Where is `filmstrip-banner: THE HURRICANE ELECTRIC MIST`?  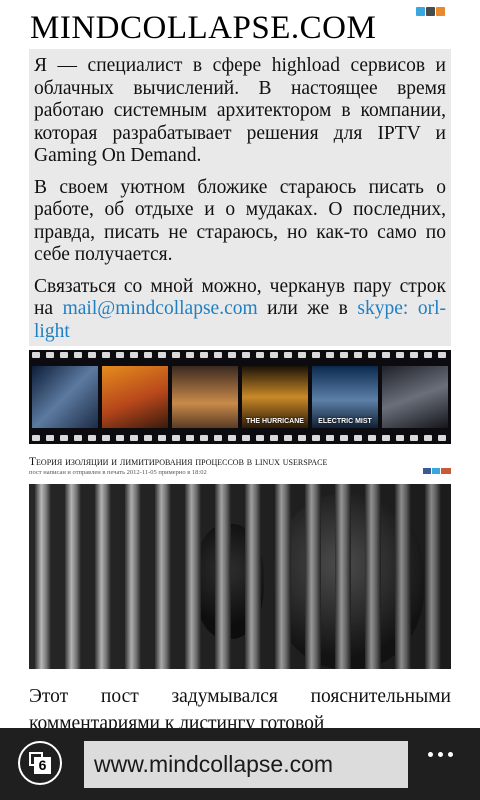 filmstrip-banner: THE HURRICANE ELECTRIC MIST is located at coordinates (240, 397).